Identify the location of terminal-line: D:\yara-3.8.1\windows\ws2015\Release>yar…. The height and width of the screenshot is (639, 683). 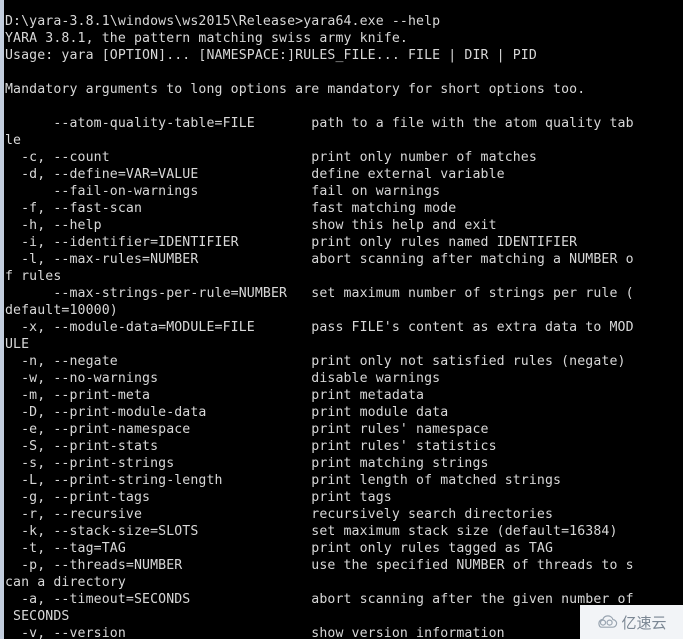
(223, 22).